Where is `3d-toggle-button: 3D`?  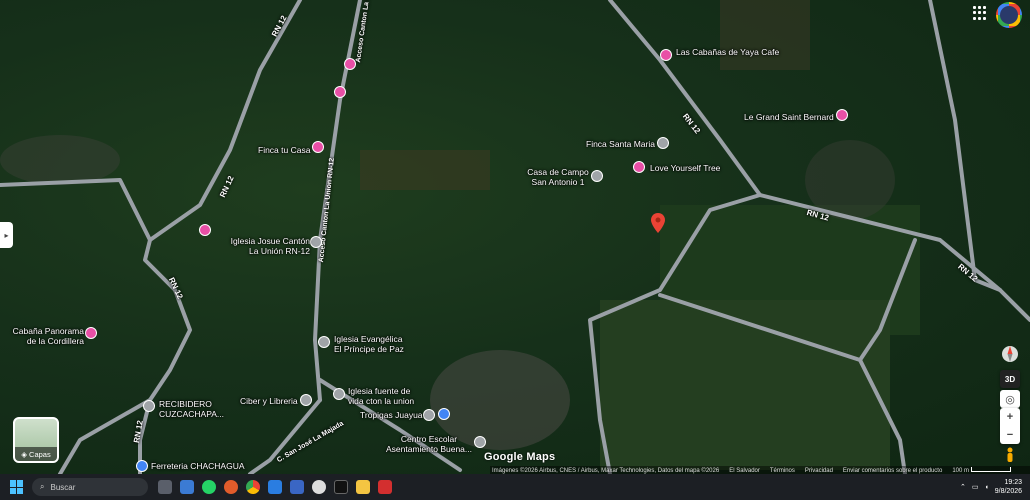 3d-toggle-button: 3D is located at coordinates (1010, 379).